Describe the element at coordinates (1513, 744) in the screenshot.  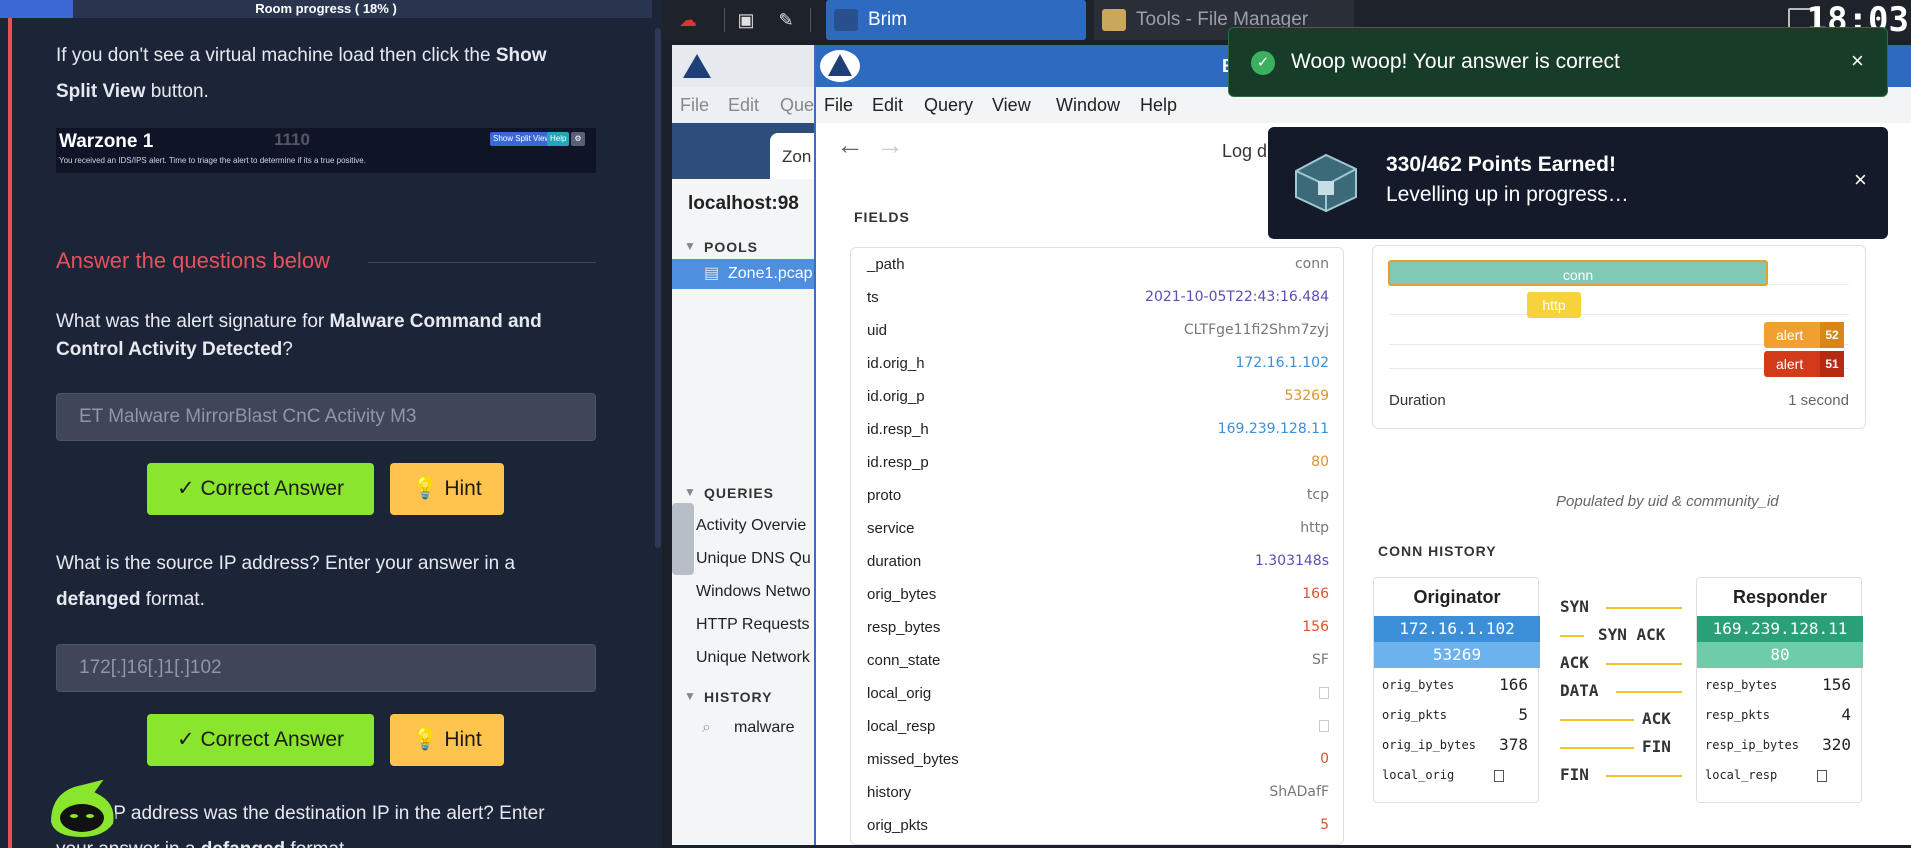
I see `row-value: 378` at that location.